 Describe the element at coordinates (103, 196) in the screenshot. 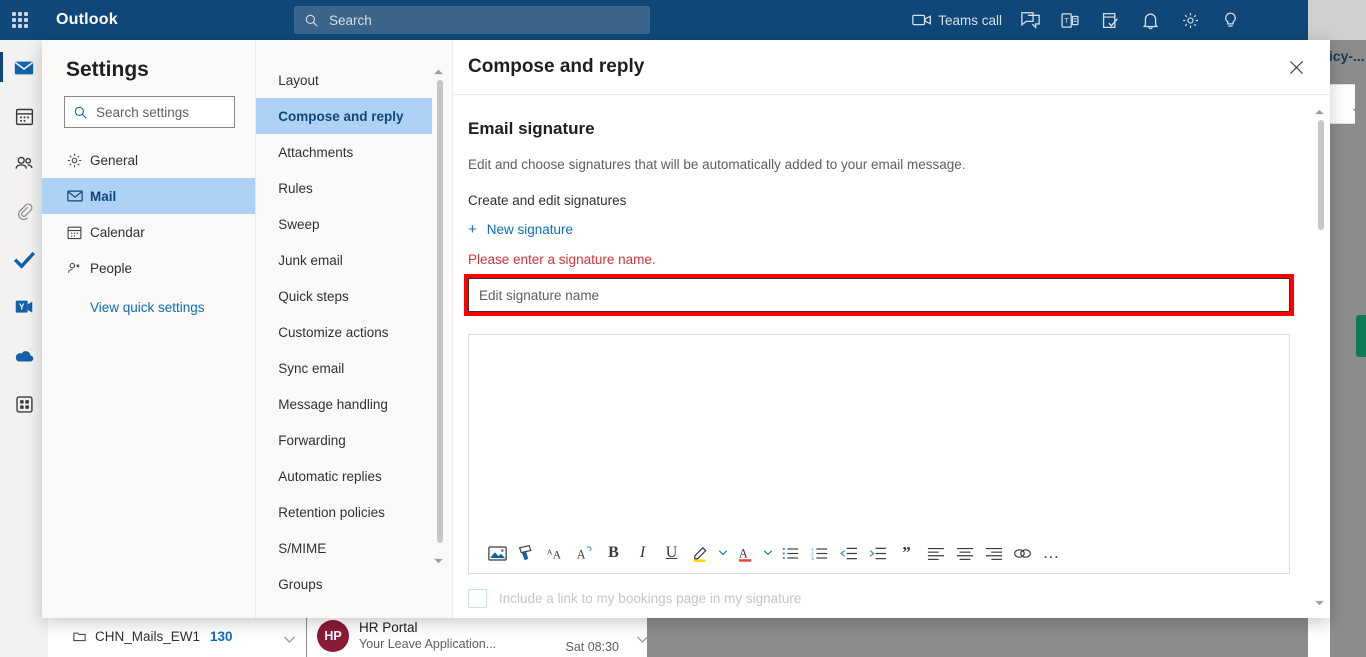

I see `settings-item-label: Mail` at that location.